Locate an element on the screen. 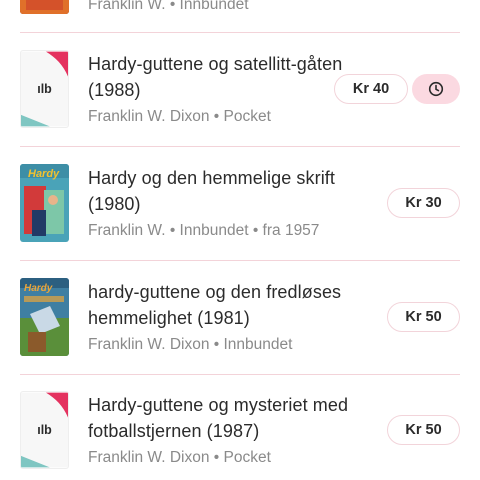 This screenshot has width=480, height=480. clock-icon is located at coordinates (436, 89).